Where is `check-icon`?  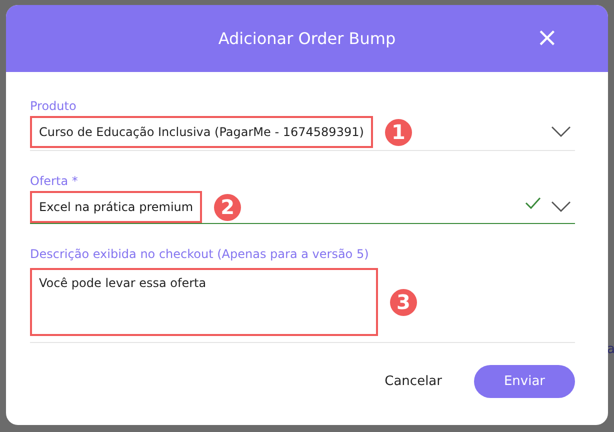 check-icon is located at coordinates (533, 203).